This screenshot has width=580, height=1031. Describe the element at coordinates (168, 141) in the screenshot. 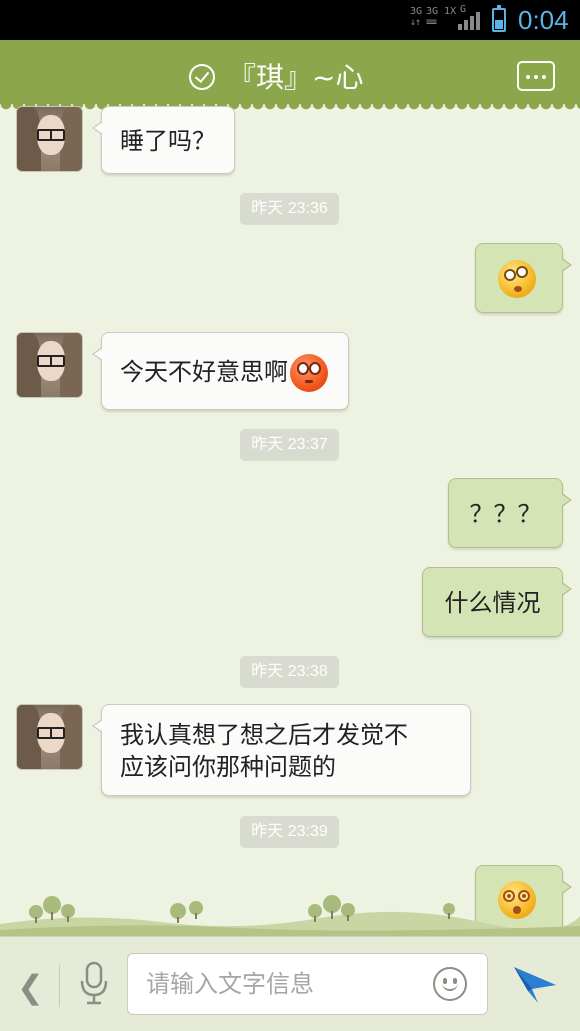

I see `message-text: 睡了吗？` at that location.